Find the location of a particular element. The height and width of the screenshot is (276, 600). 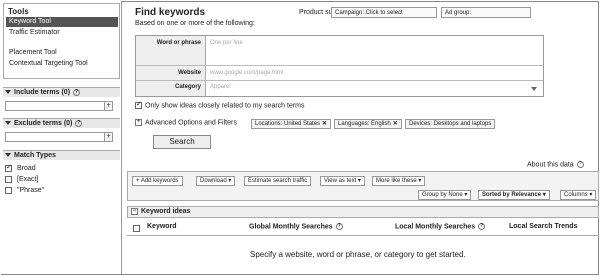

website-input: www.google.com/page.html is located at coordinates (246, 73).